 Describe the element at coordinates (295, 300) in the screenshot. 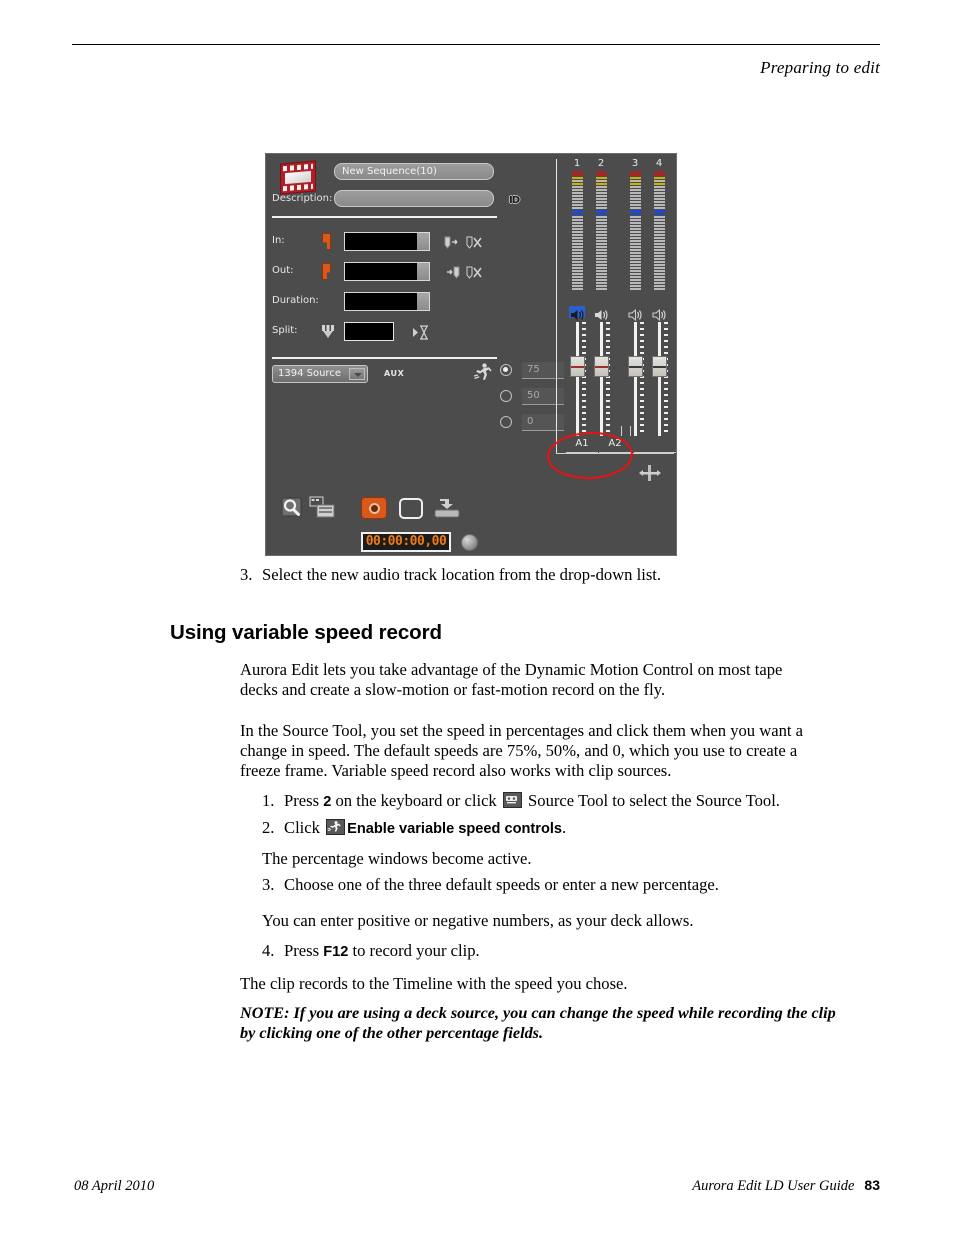

I see `duration-label: Duration:` at that location.